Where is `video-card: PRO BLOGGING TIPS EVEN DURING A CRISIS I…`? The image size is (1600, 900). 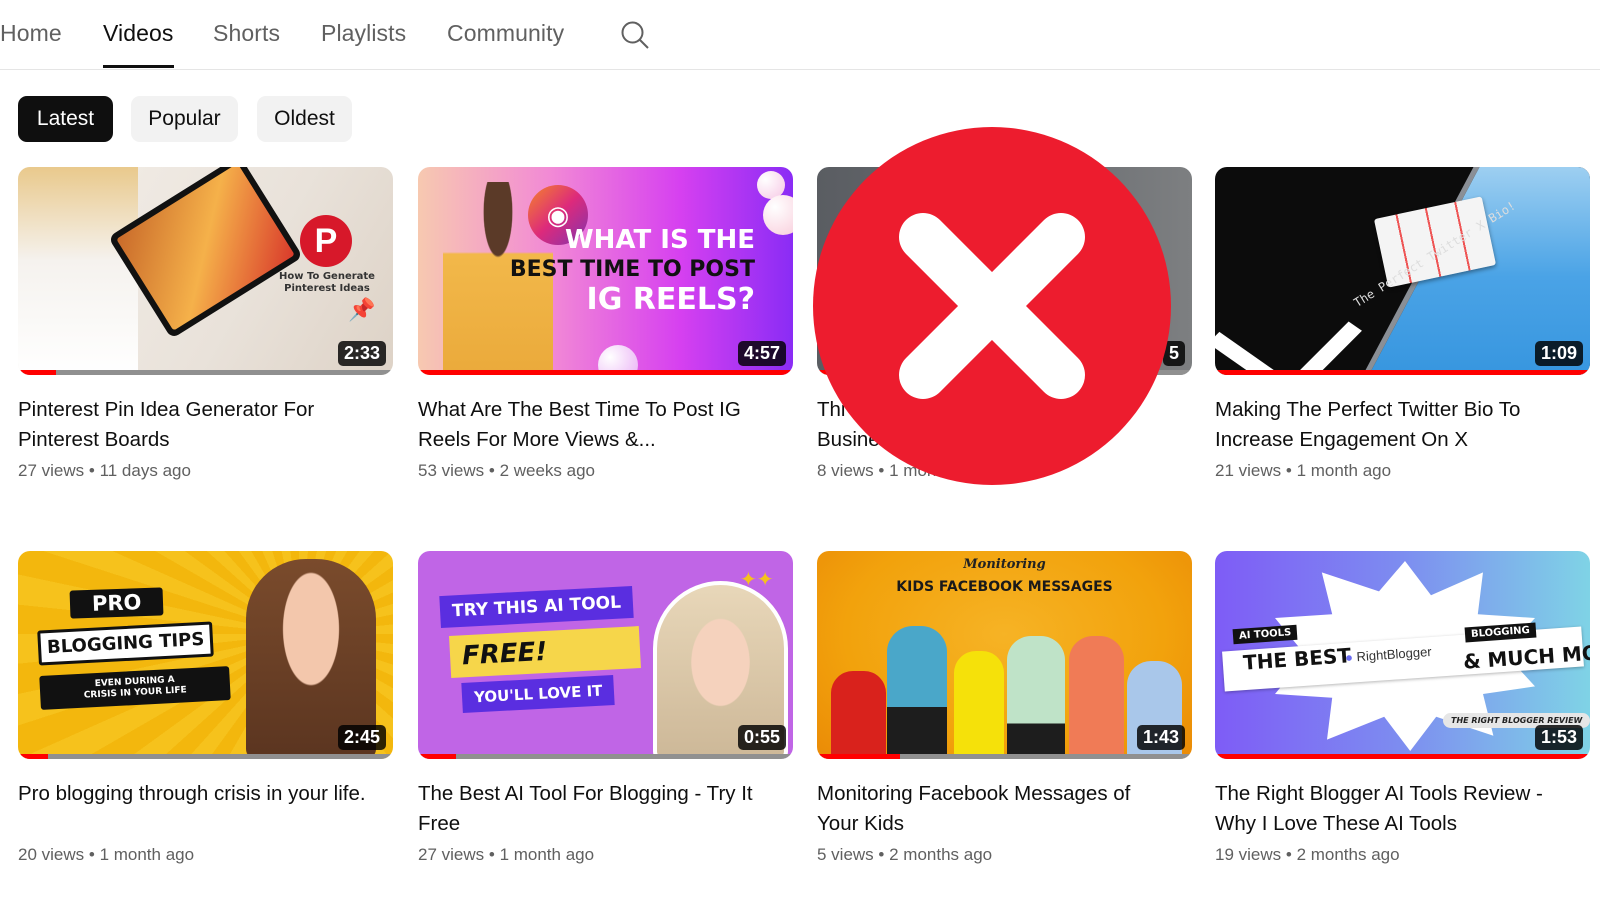 video-card: PRO BLOGGING TIPS EVEN DURING A CRISIS I… is located at coordinates (205, 708).